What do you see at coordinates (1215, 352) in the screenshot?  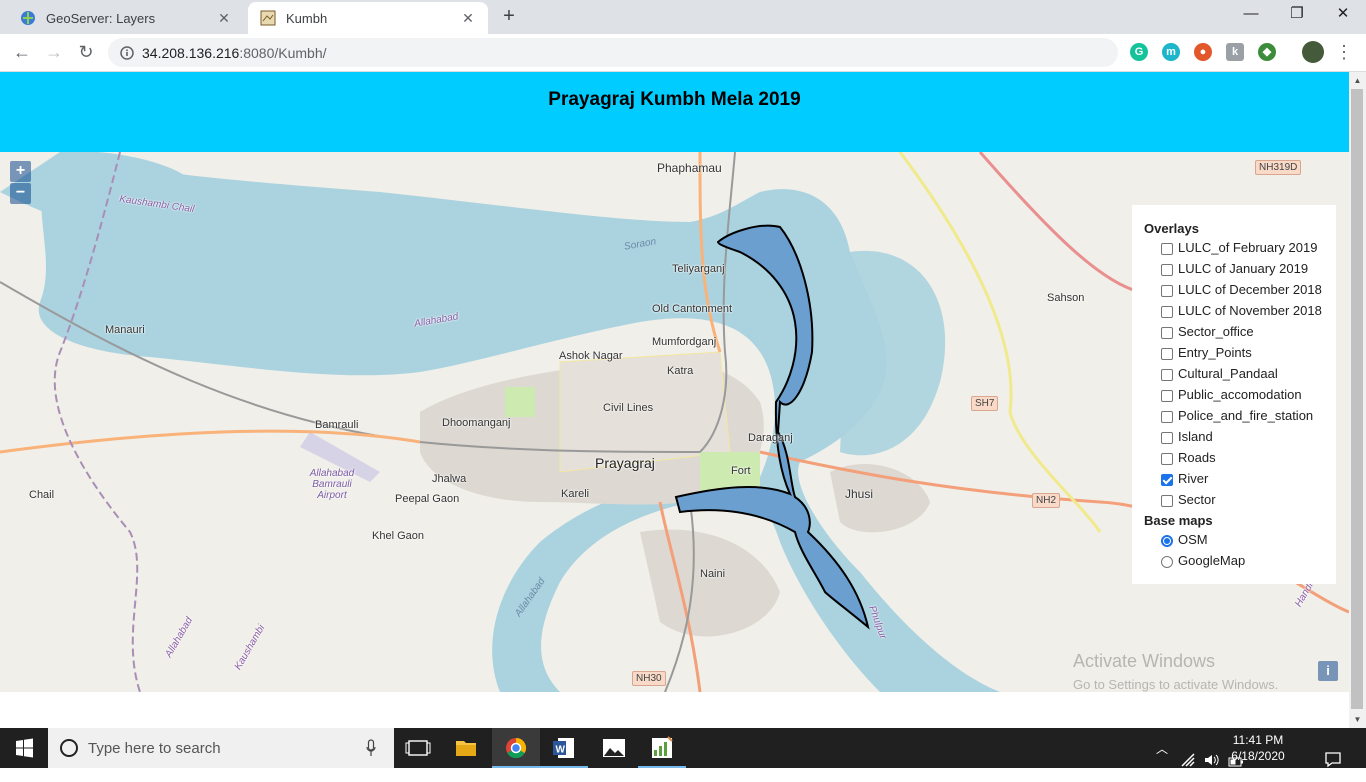 I see `overlay-label: Entry_Points` at bounding box center [1215, 352].